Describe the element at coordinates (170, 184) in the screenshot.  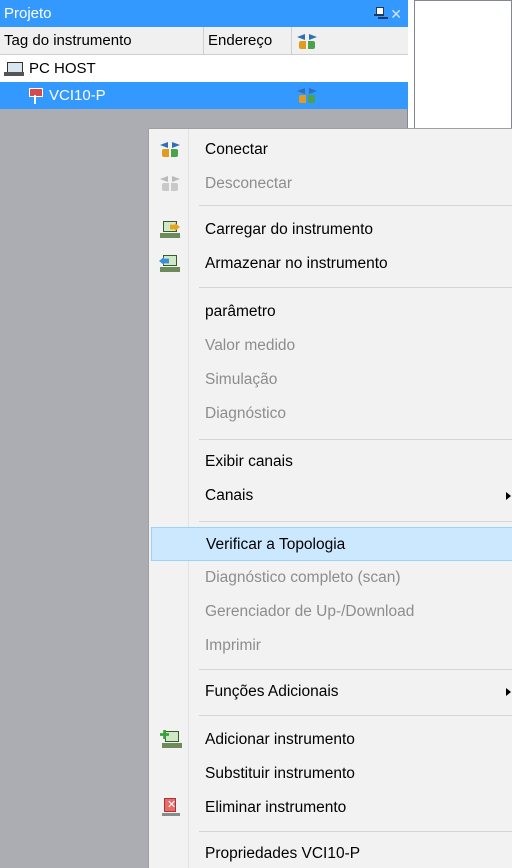
I see `disconnect-icon` at that location.